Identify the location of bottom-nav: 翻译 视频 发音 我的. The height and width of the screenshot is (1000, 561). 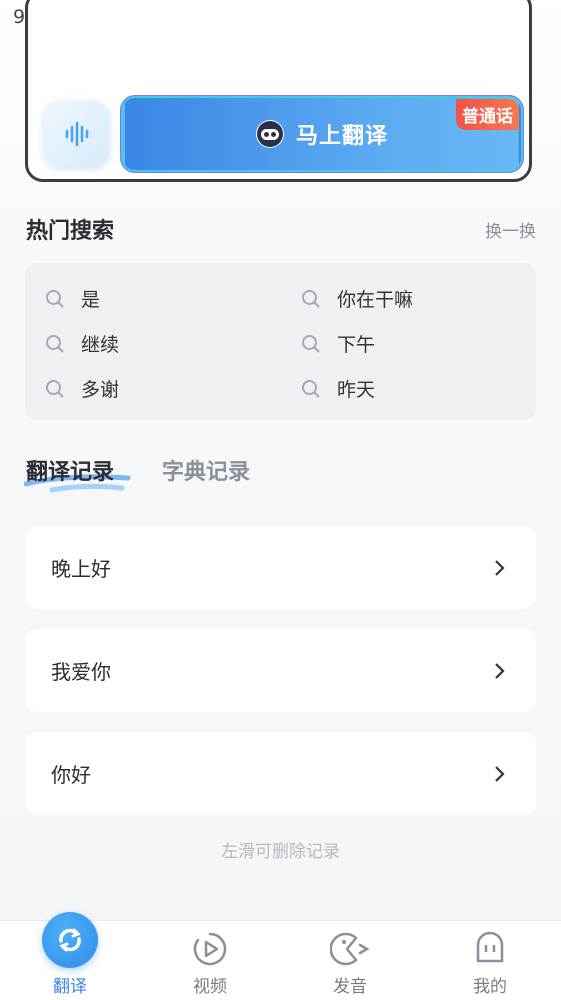
(280, 956).